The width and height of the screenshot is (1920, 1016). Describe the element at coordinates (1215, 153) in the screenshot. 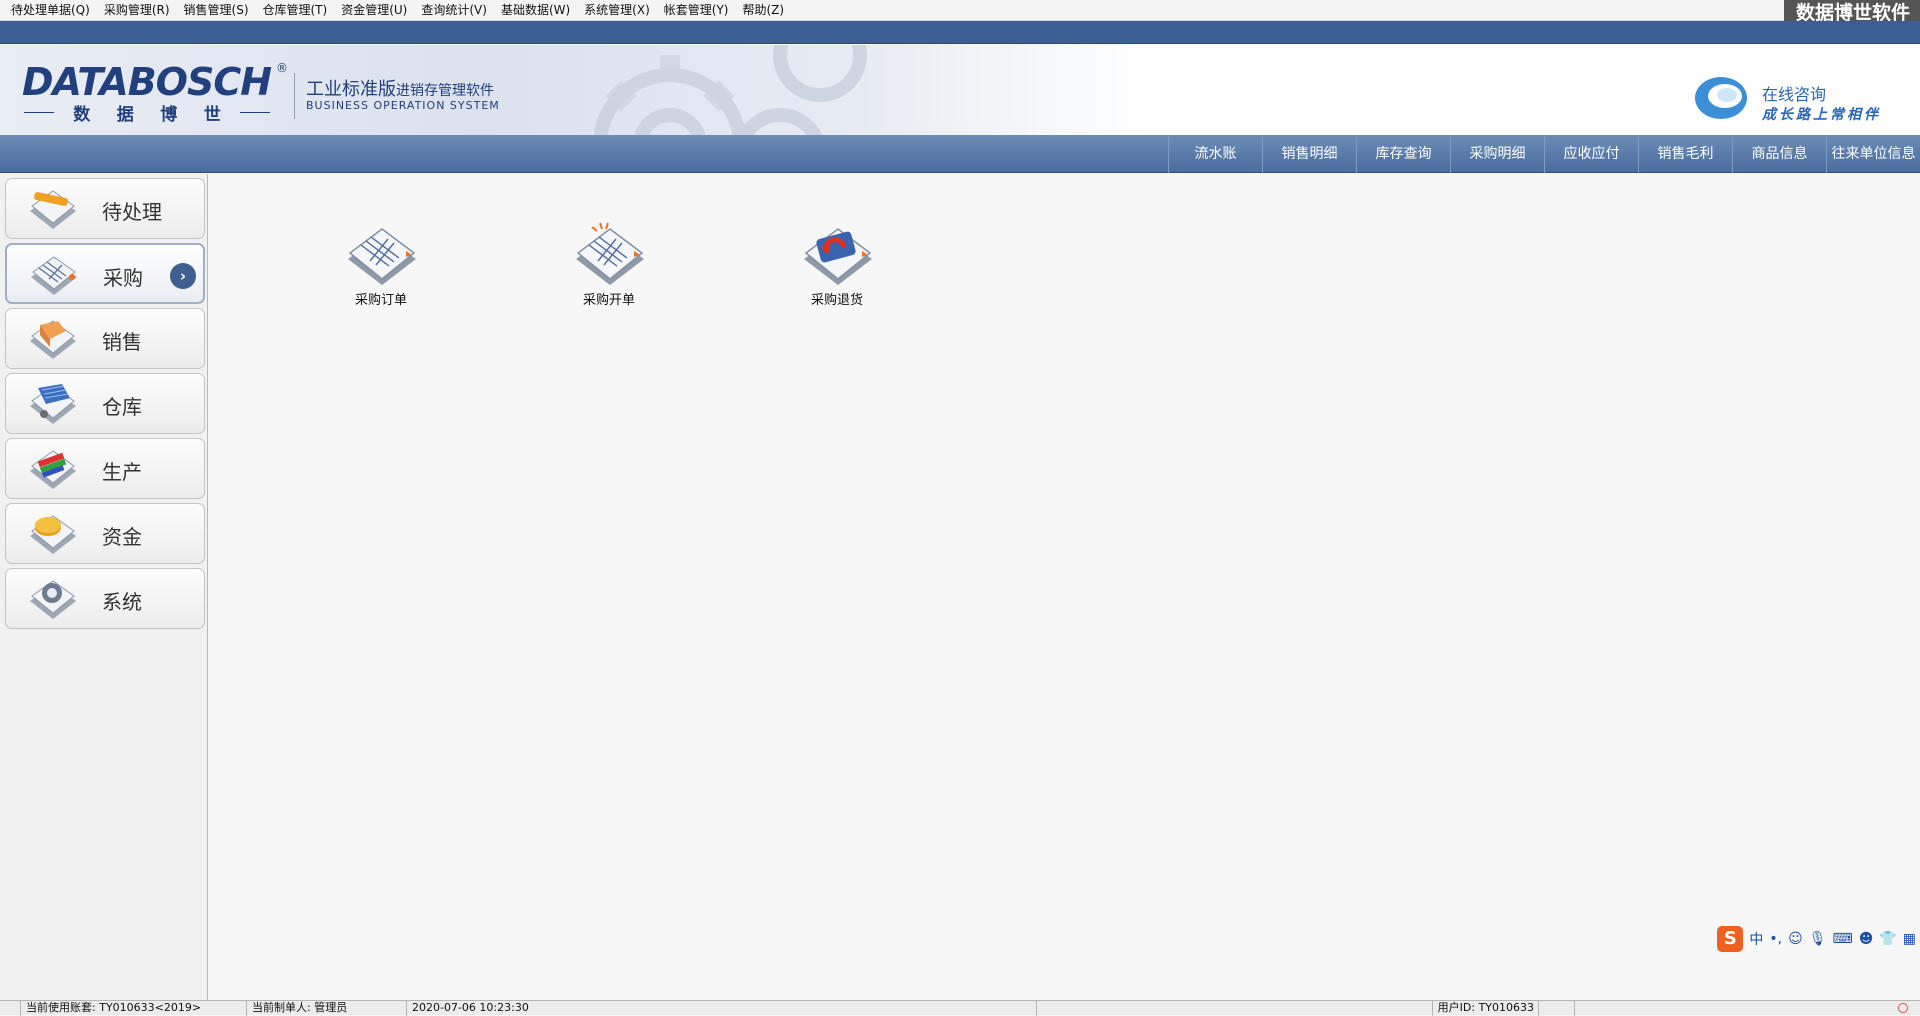

I see `quicknav-journal: 流水账` at that location.